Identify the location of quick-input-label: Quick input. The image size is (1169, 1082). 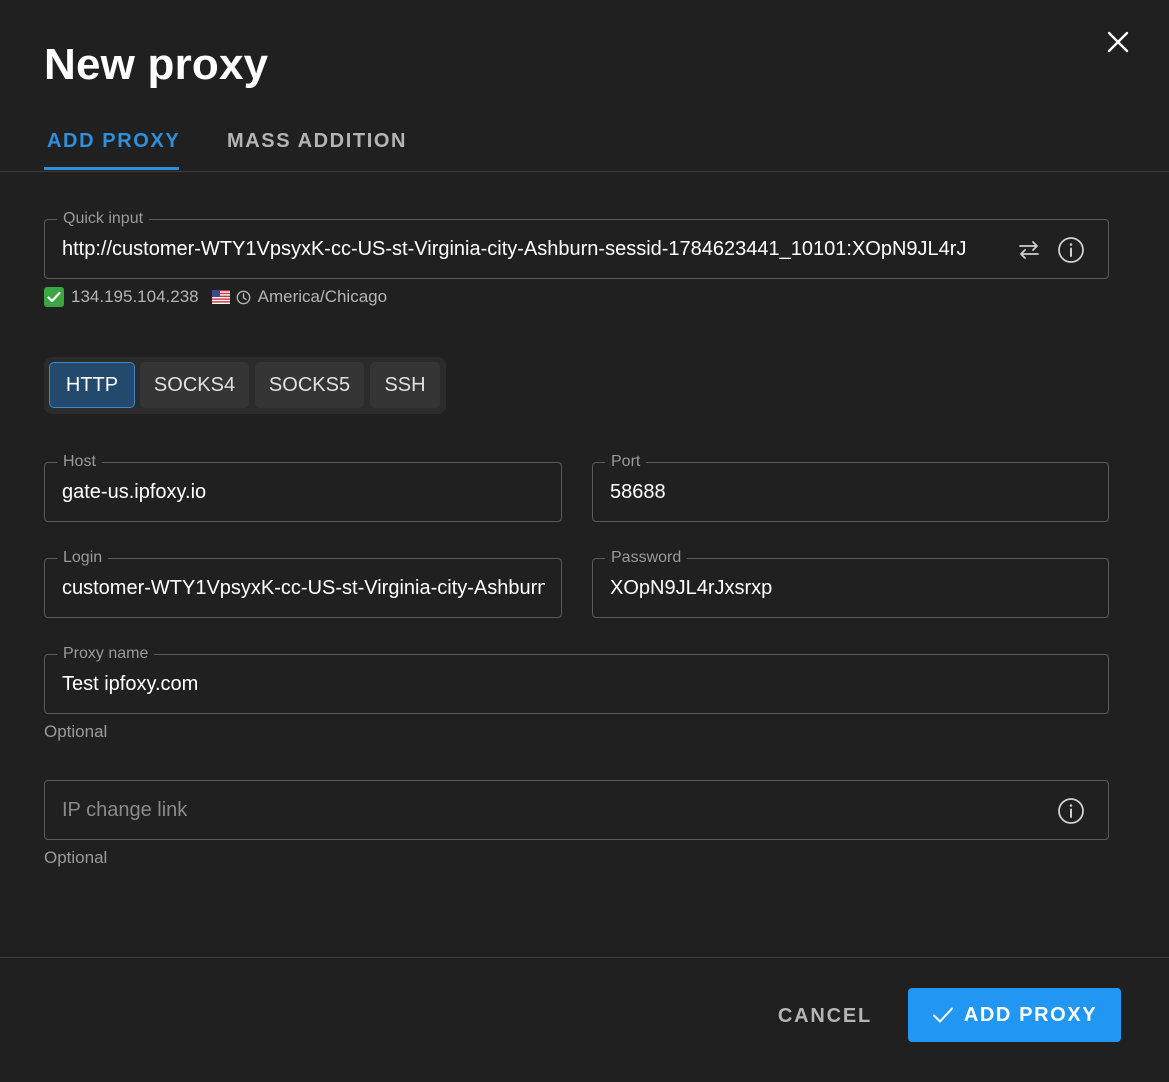
(103, 219).